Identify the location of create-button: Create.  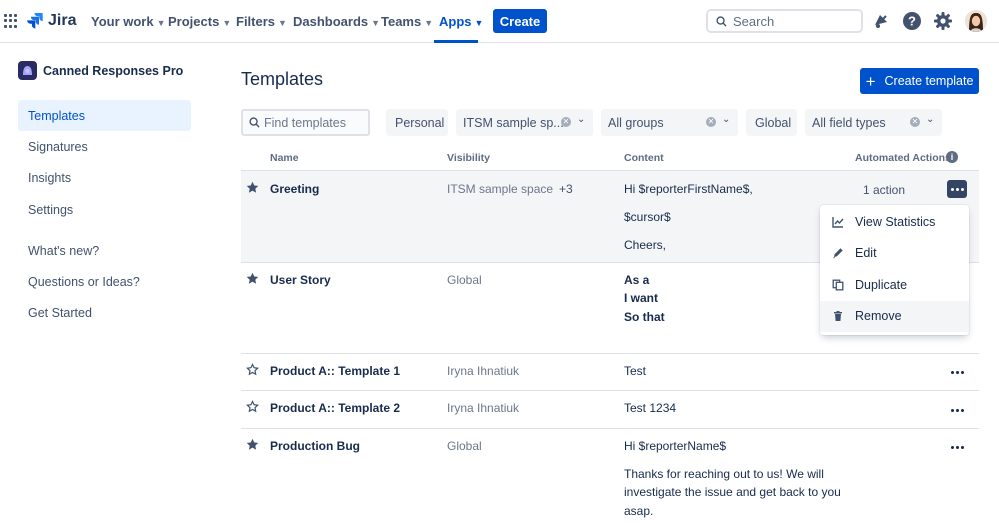
(520, 21).